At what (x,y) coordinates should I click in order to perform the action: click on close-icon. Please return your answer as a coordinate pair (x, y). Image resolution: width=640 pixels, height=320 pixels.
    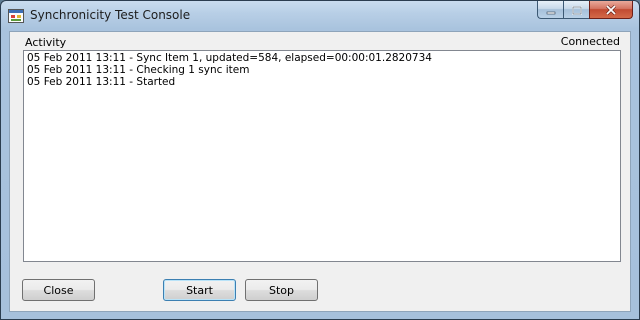
    Looking at the image, I should click on (611, 10).